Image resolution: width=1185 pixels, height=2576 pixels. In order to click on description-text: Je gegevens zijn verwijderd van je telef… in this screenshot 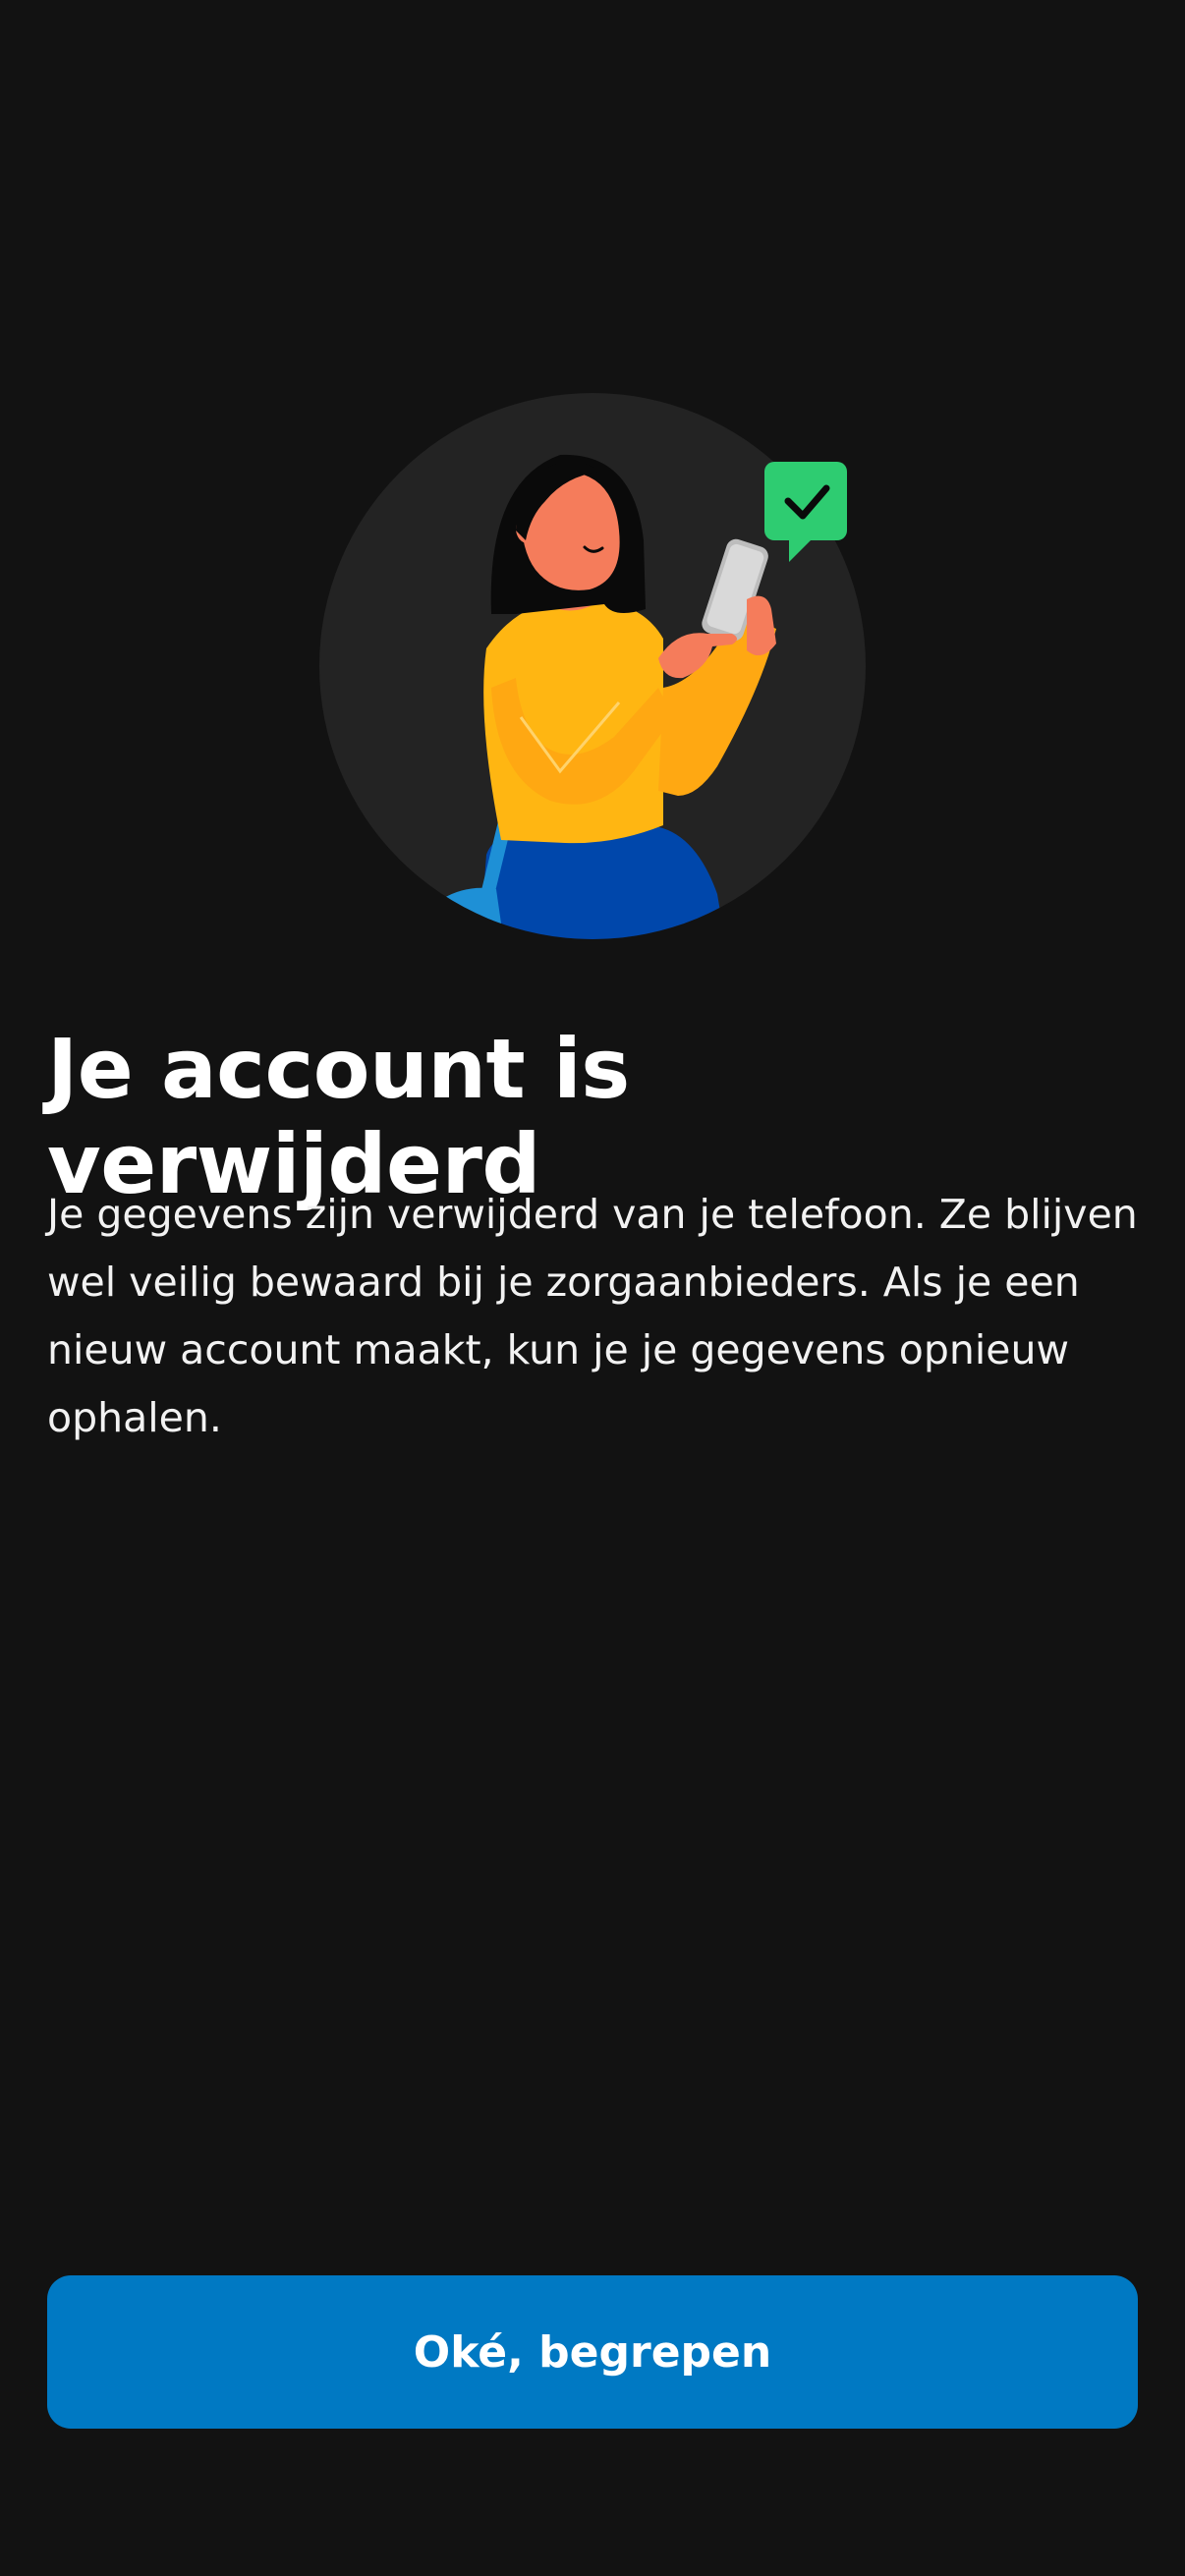, I will do `click(592, 1316)`.